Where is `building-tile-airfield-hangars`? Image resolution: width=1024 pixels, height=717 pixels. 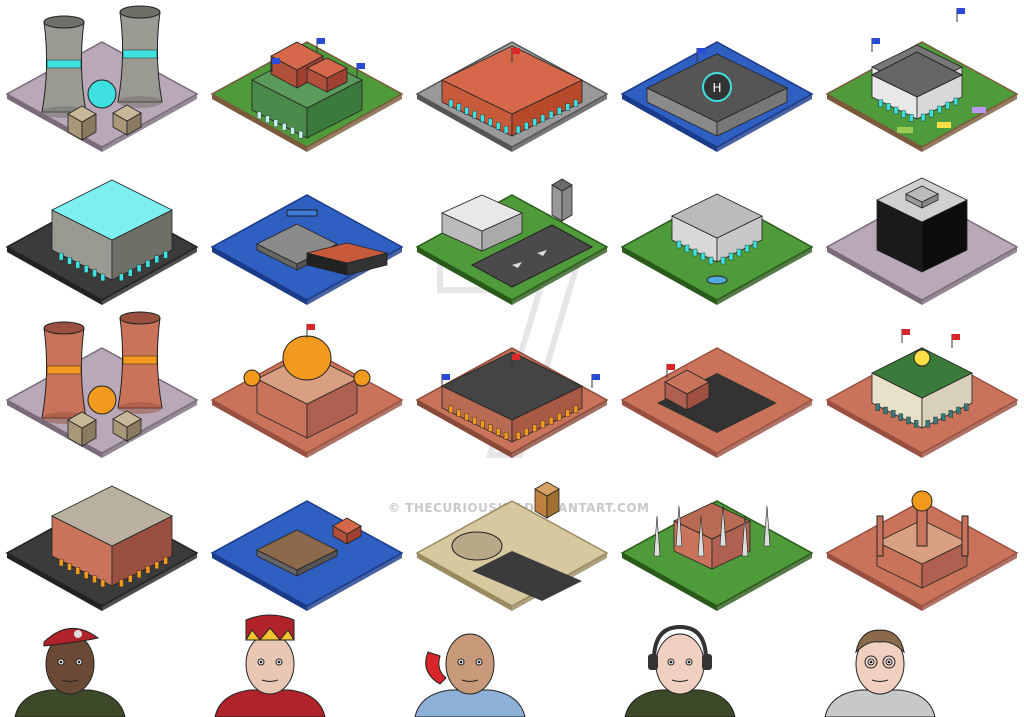
building-tile-airfield-hangars is located at coordinates (512, 536).